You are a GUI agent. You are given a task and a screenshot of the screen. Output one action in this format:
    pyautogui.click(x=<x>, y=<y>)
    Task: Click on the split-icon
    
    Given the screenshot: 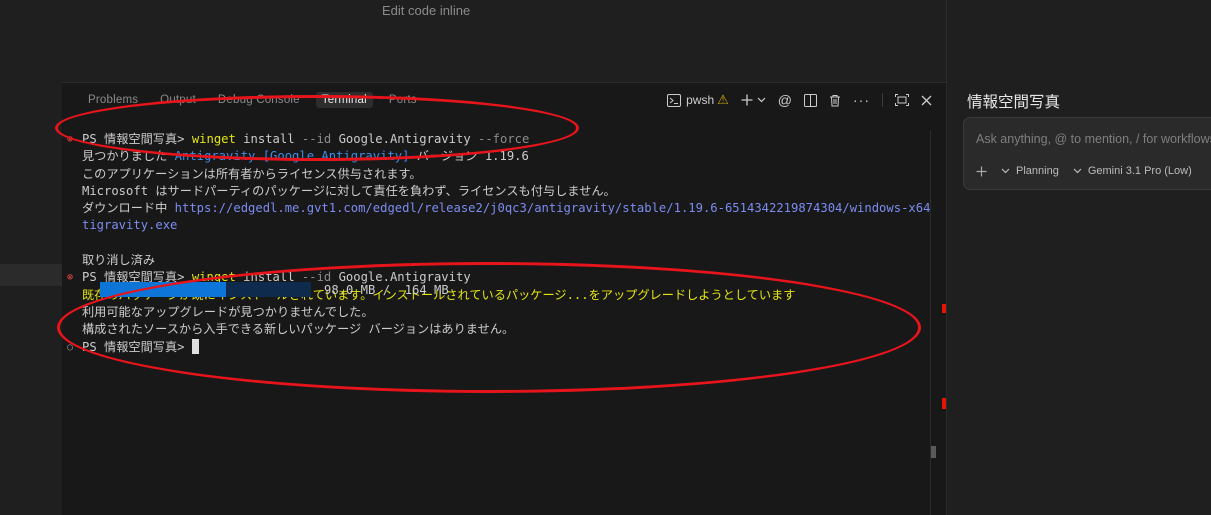 What is the action you would take?
    pyautogui.click(x=810, y=100)
    